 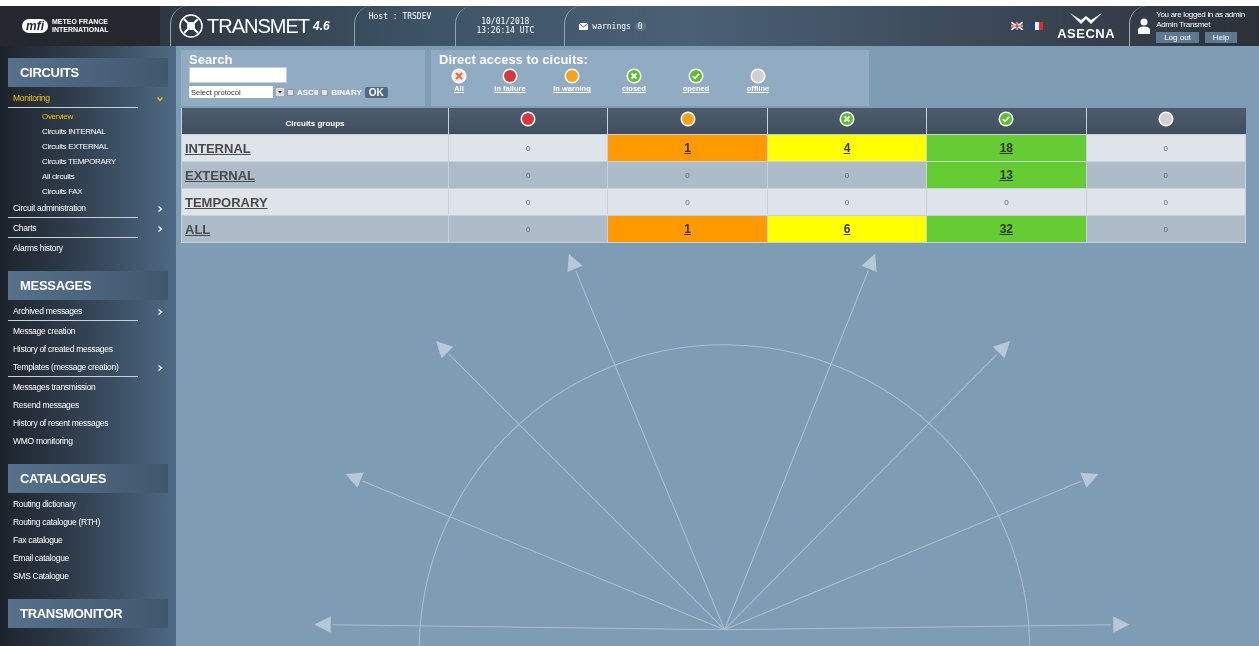 I want to click on menu-item: Archived messages, so click(x=73, y=311).